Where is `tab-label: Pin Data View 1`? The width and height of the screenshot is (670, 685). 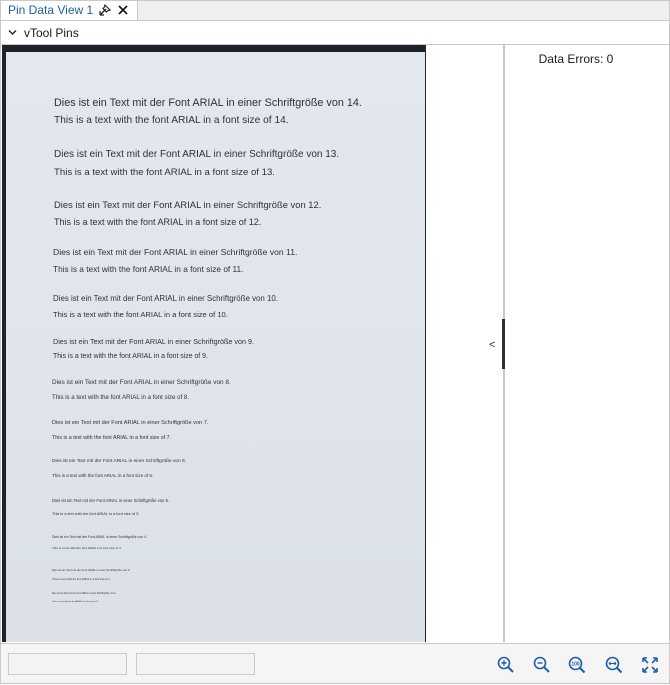 tab-label: Pin Data View 1 is located at coordinates (51, 10).